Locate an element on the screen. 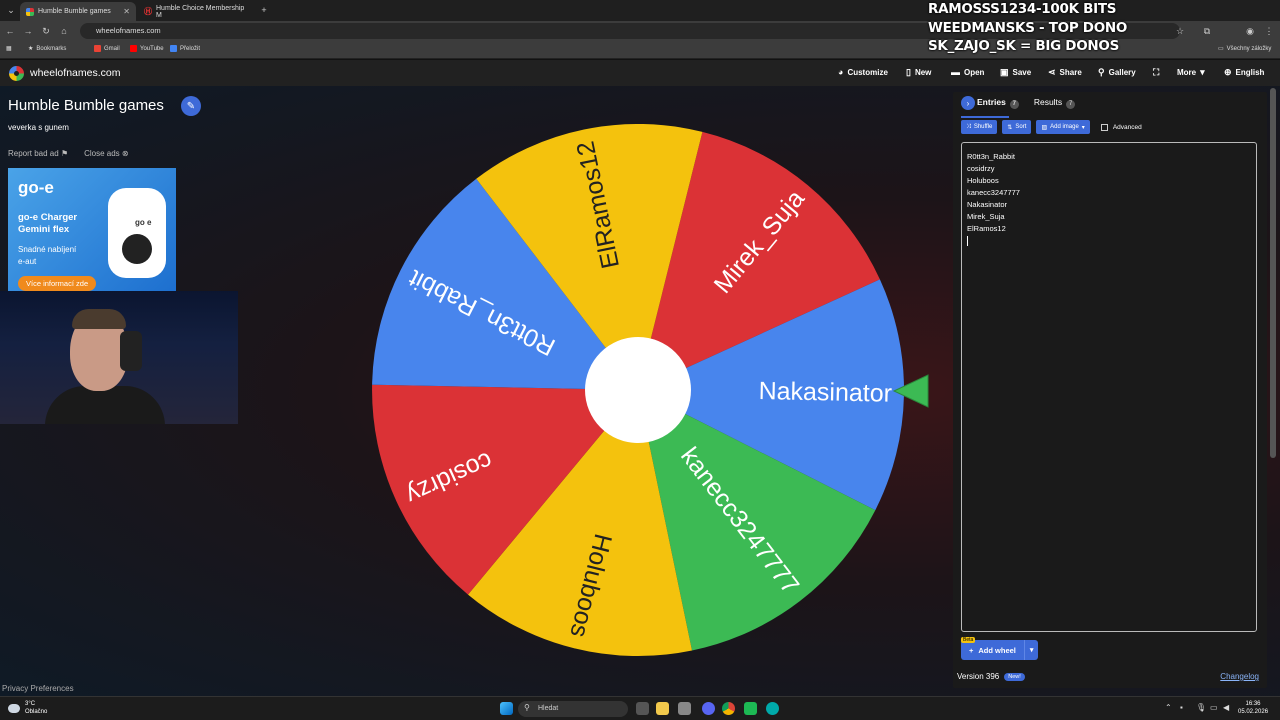 This screenshot has width=1280, height=720. store-icon is located at coordinates (684, 708).